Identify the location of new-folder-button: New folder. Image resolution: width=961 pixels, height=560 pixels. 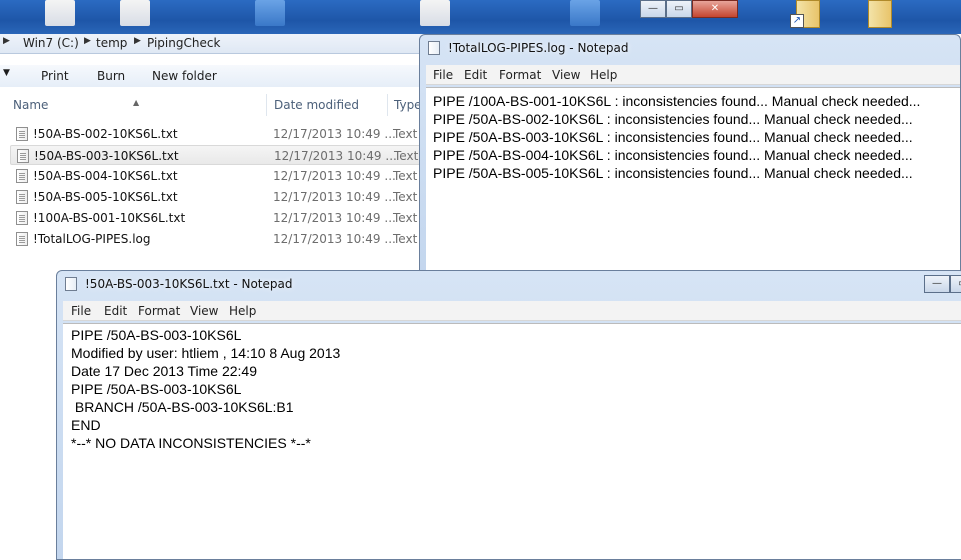
(184, 76).